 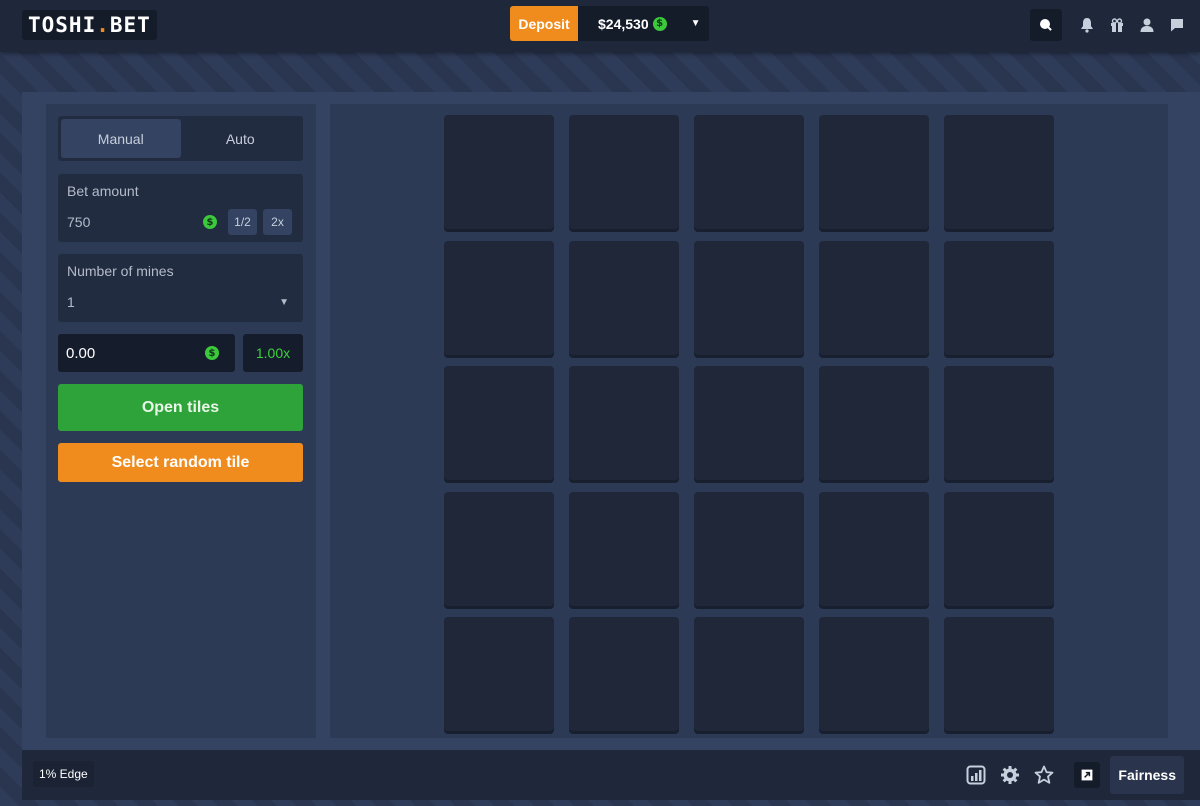 I want to click on double-bet-button: 2x, so click(x=277, y=222).